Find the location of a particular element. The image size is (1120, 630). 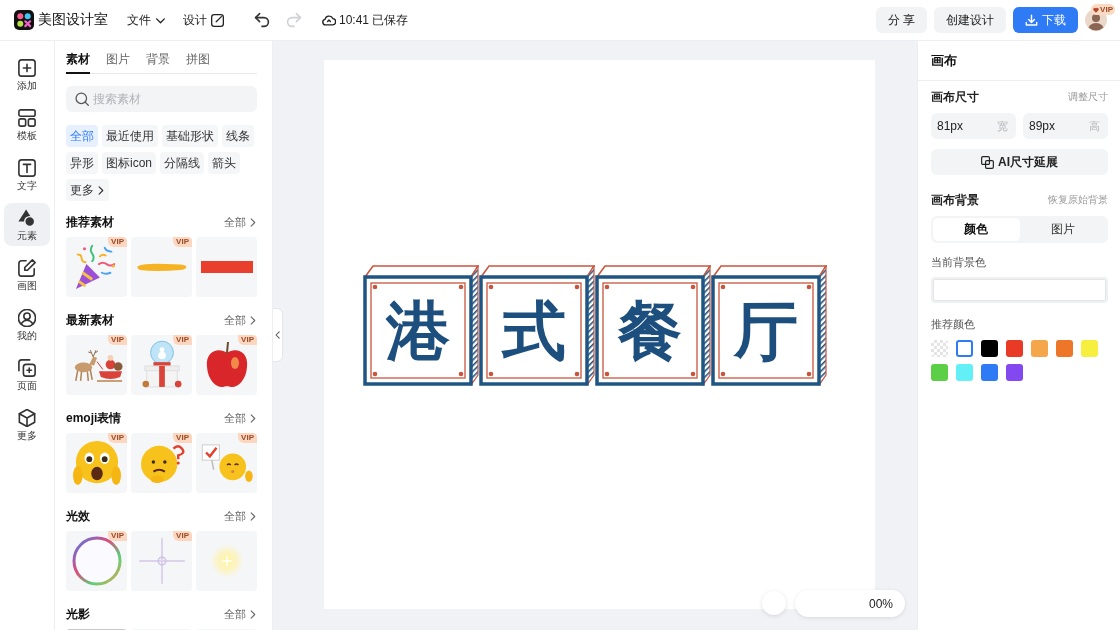

filter-tag: 线条 is located at coordinates (238, 136).